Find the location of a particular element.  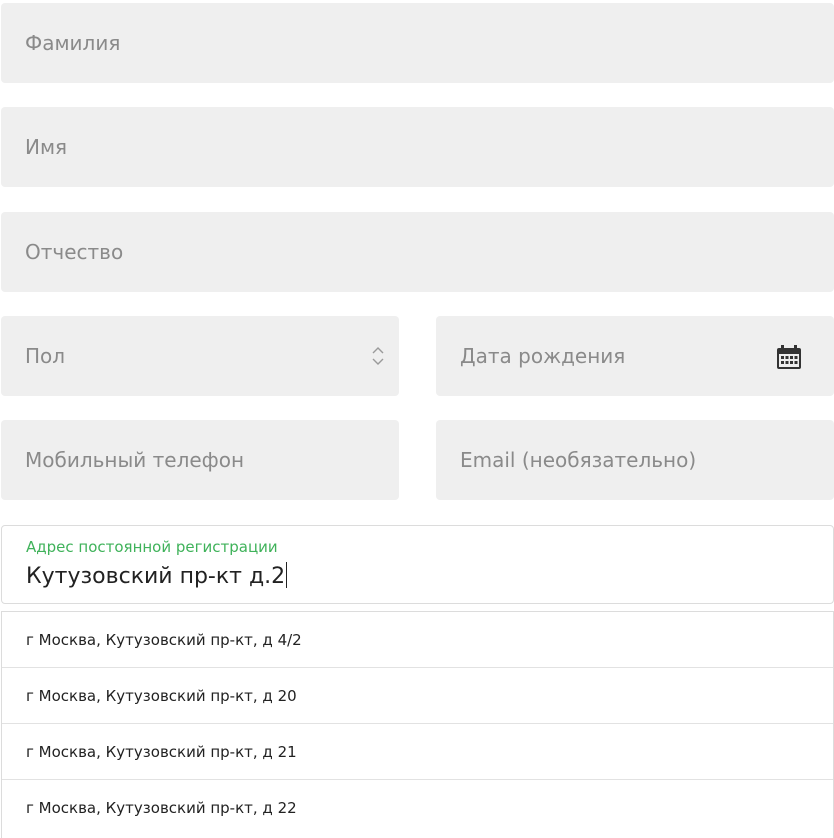

mobile-phone-placeholder: Мобильный телефон is located at coordinates (135, 460).